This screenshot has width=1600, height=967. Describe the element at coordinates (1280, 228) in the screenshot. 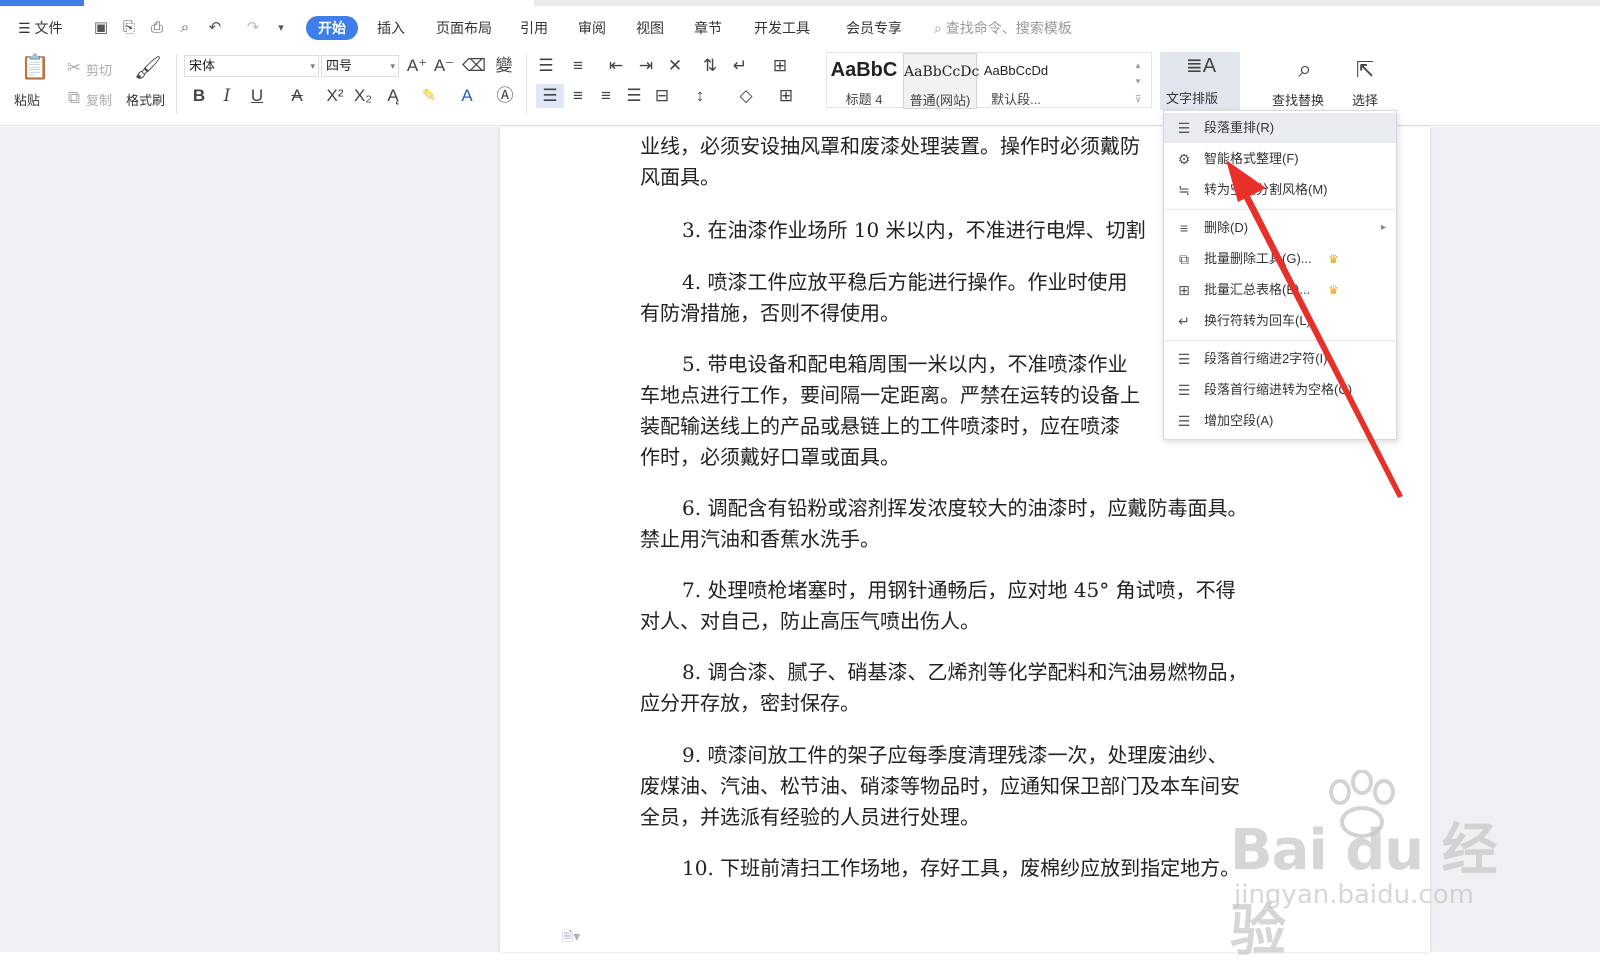

I see `menu-item-delete: ≡ 删除(D) ▸` at that location.